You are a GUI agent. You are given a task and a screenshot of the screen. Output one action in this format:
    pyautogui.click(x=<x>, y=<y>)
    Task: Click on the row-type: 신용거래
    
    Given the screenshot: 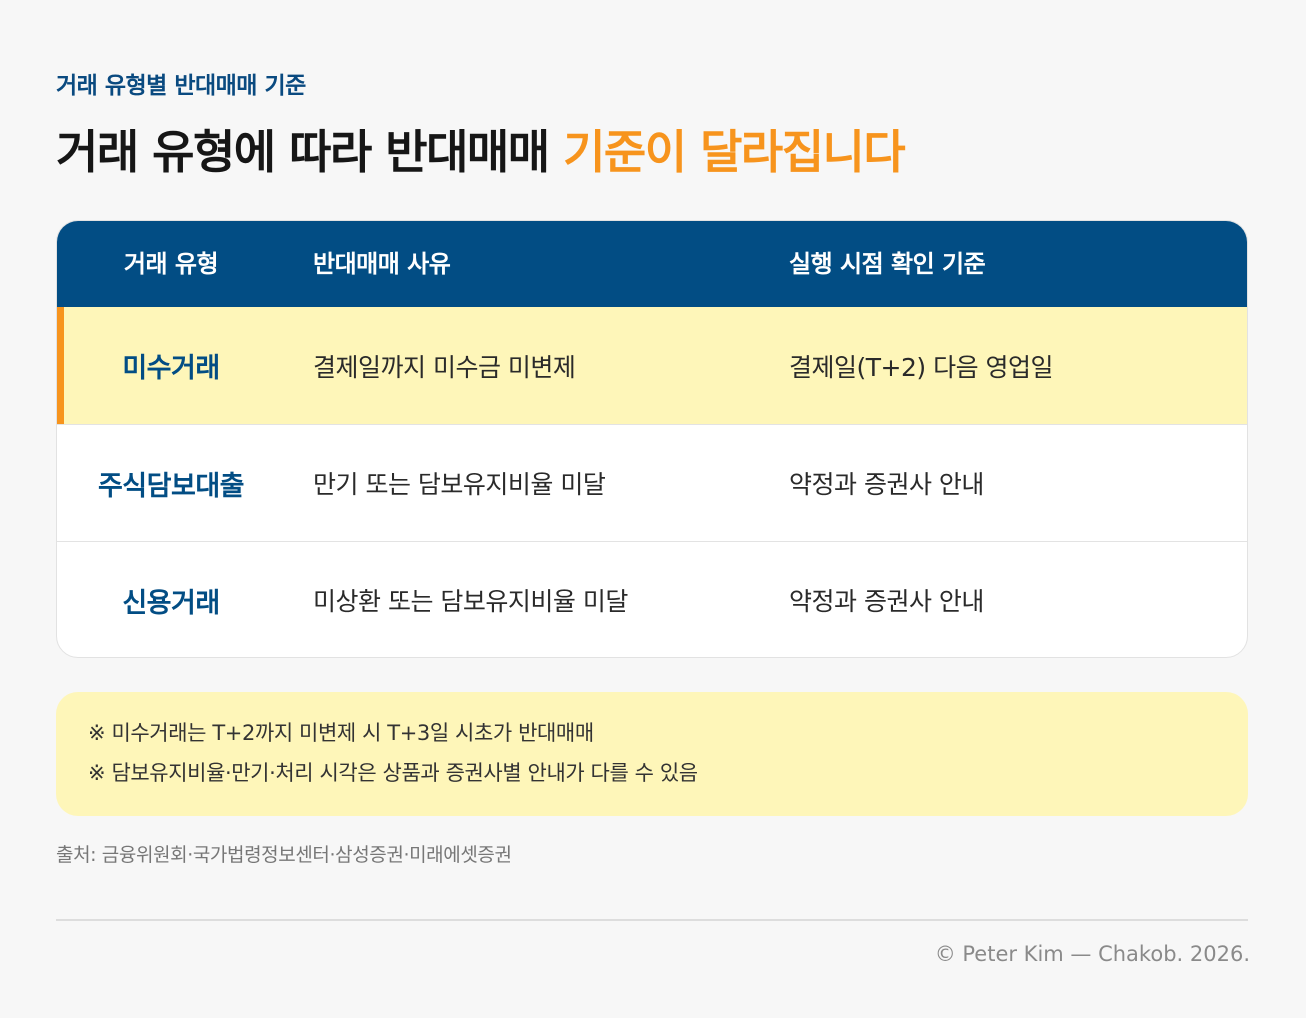 What is the action you would take?
    pyautogui.click(x=171, y=603)
    